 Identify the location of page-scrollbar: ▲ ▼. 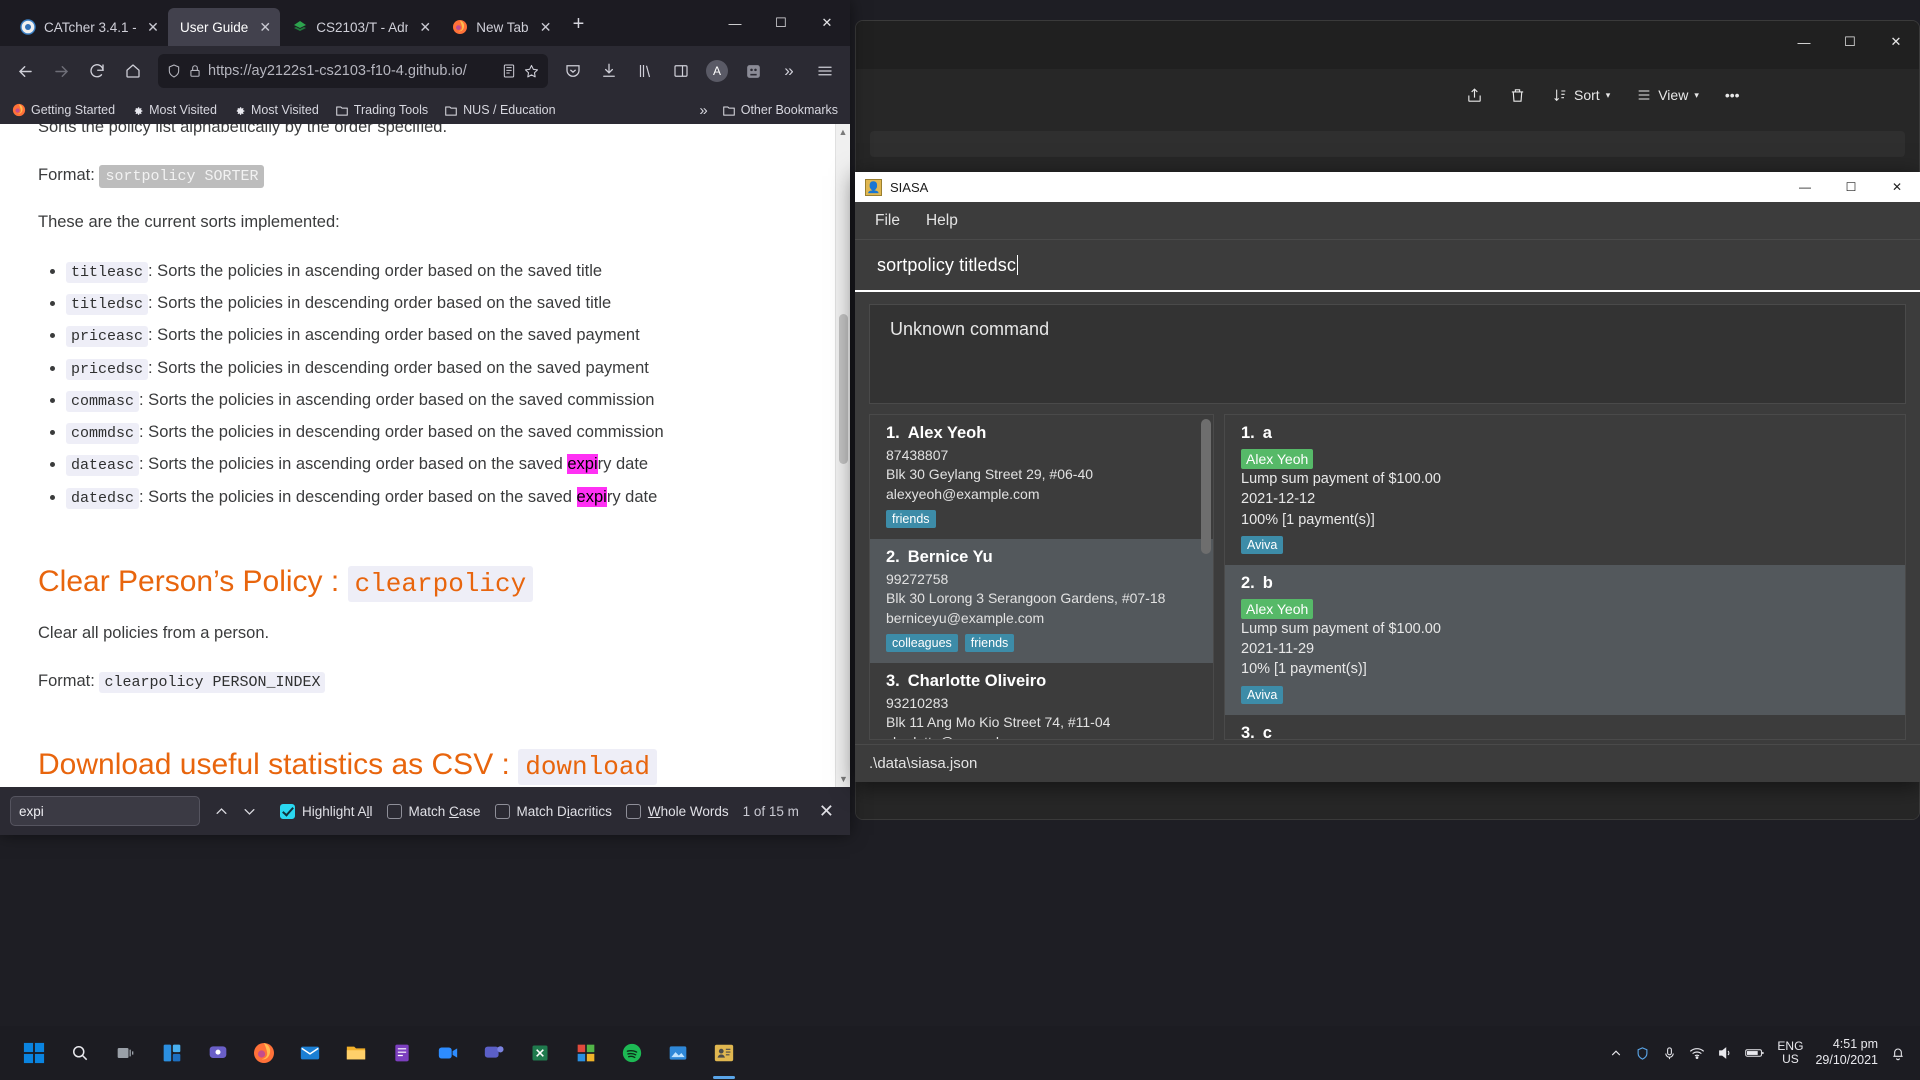
(842, 455).